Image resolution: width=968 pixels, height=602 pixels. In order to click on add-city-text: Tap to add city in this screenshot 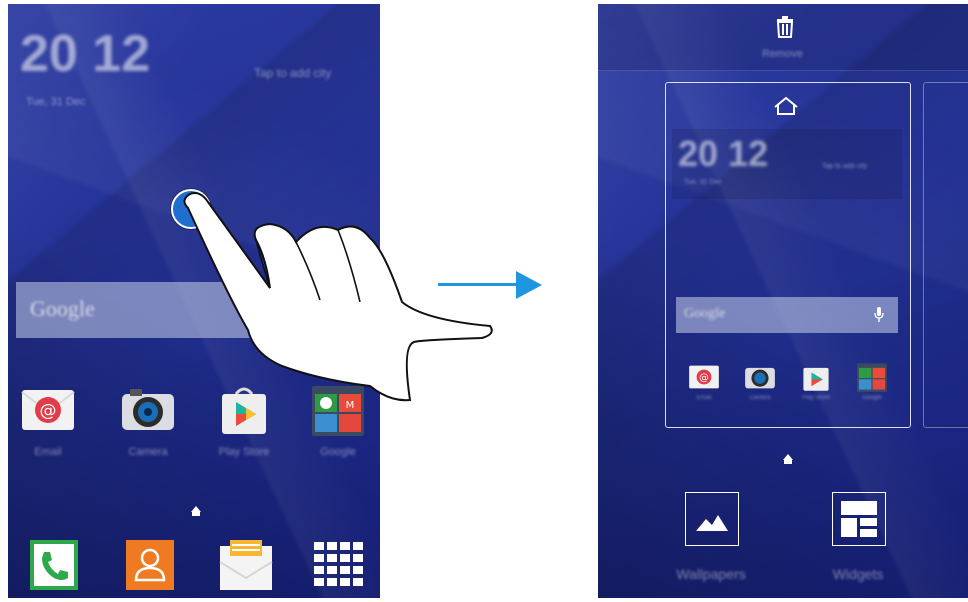, I will do `click(292, 73)`.